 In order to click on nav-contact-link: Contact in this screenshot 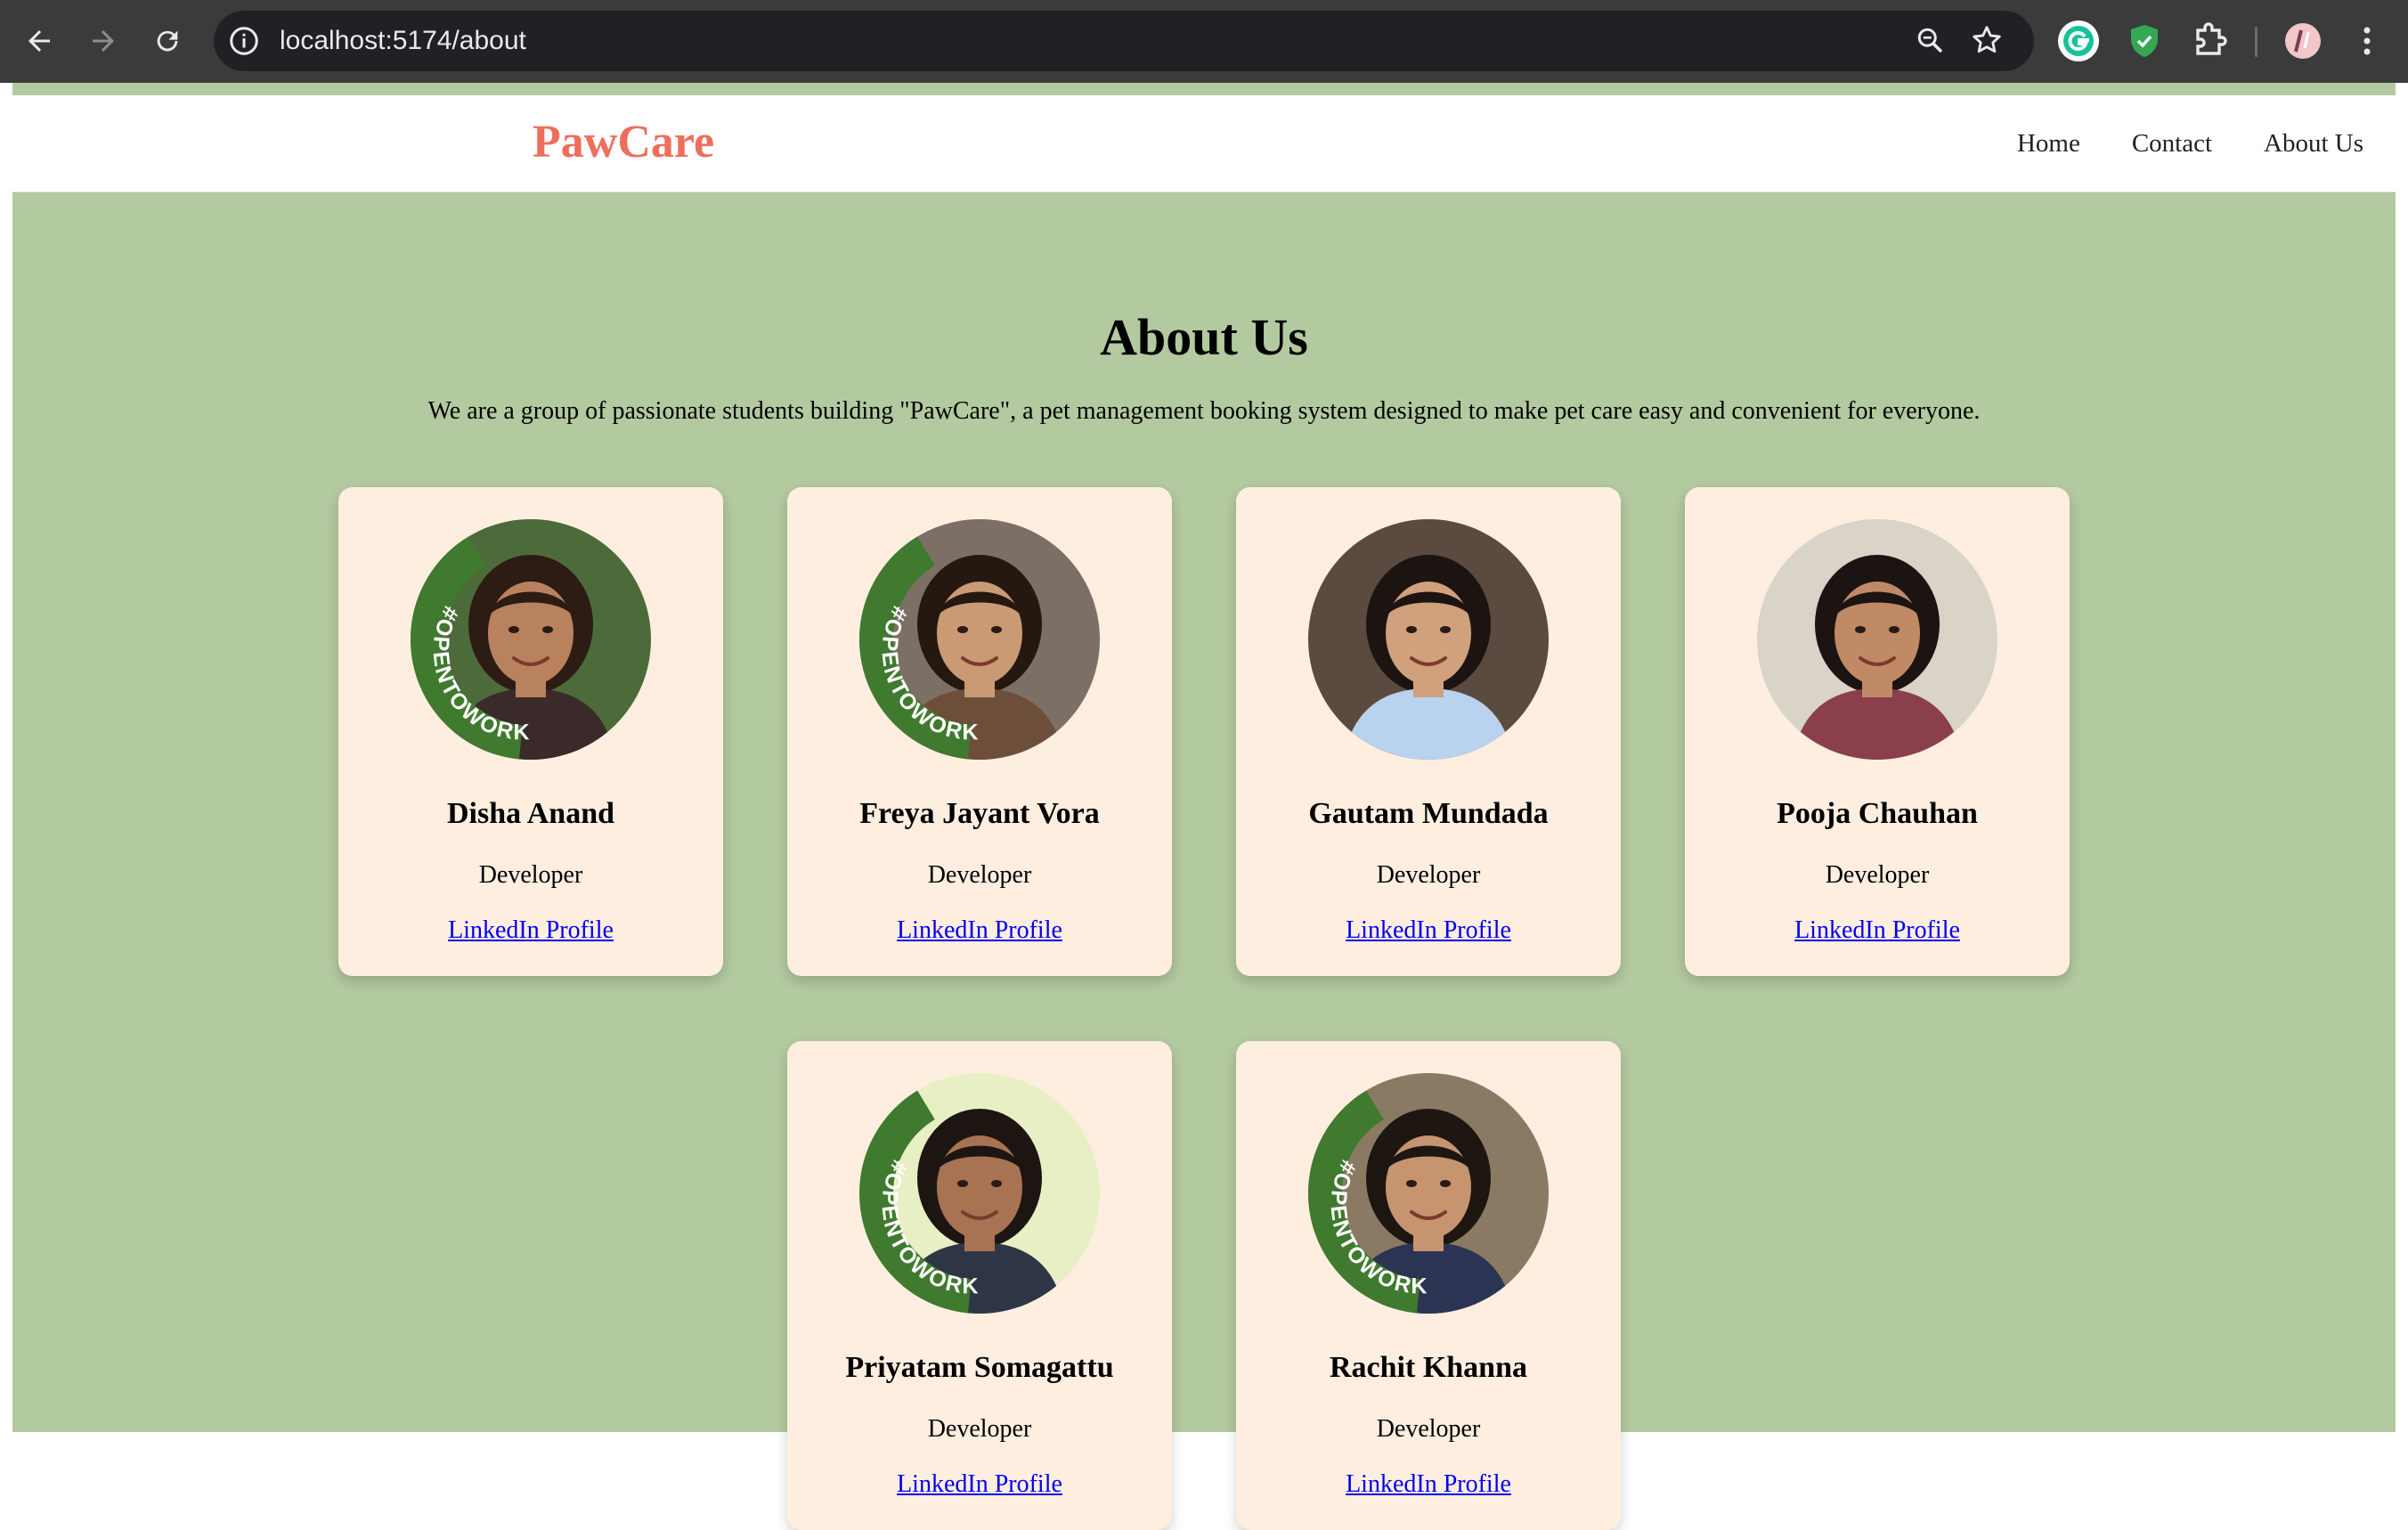, I will do `click(2172, 144)`.